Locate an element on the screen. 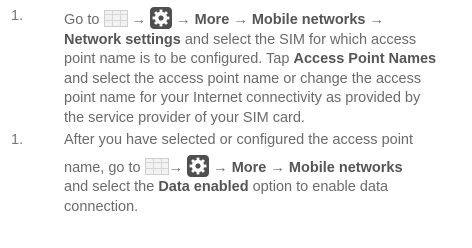 The image size is (472, 248). step-1-line-6: the service provider of your SIM card. is located at coordinates (184, 117).